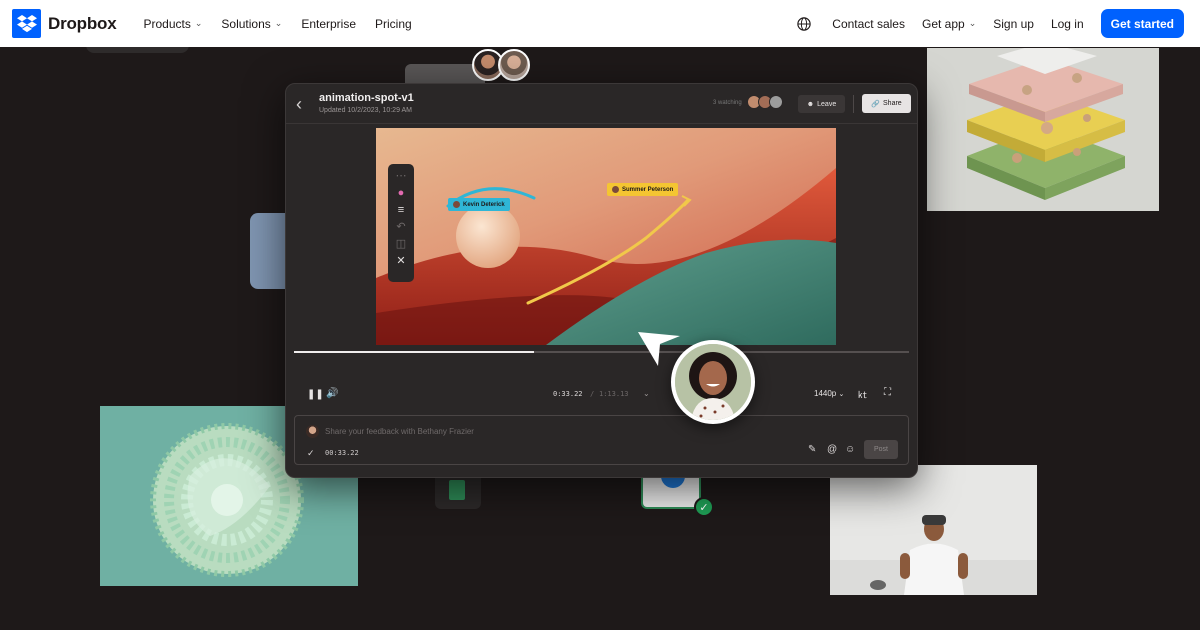 Image resolution: width=1200 pixels, height=630 pixels. What do you see at coordinates (825, 393) in the screenshot?
I see `quality-label: 1440p` at bounding box center [825, 393].